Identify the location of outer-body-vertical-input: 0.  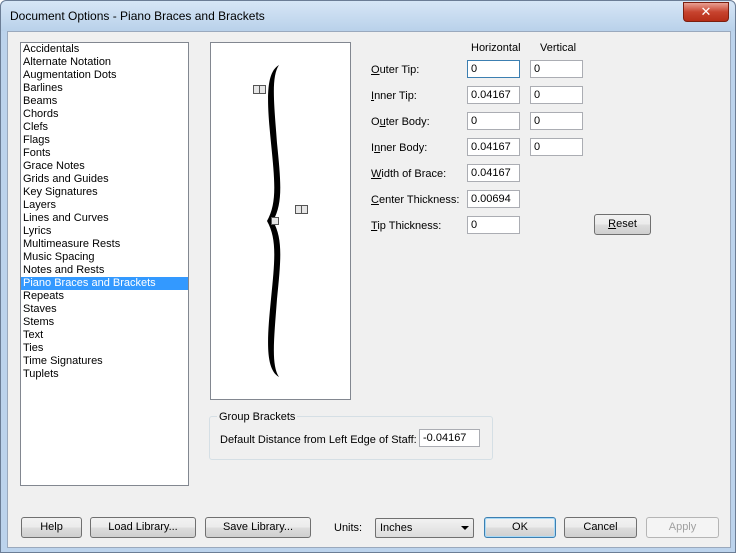
(556, 121).